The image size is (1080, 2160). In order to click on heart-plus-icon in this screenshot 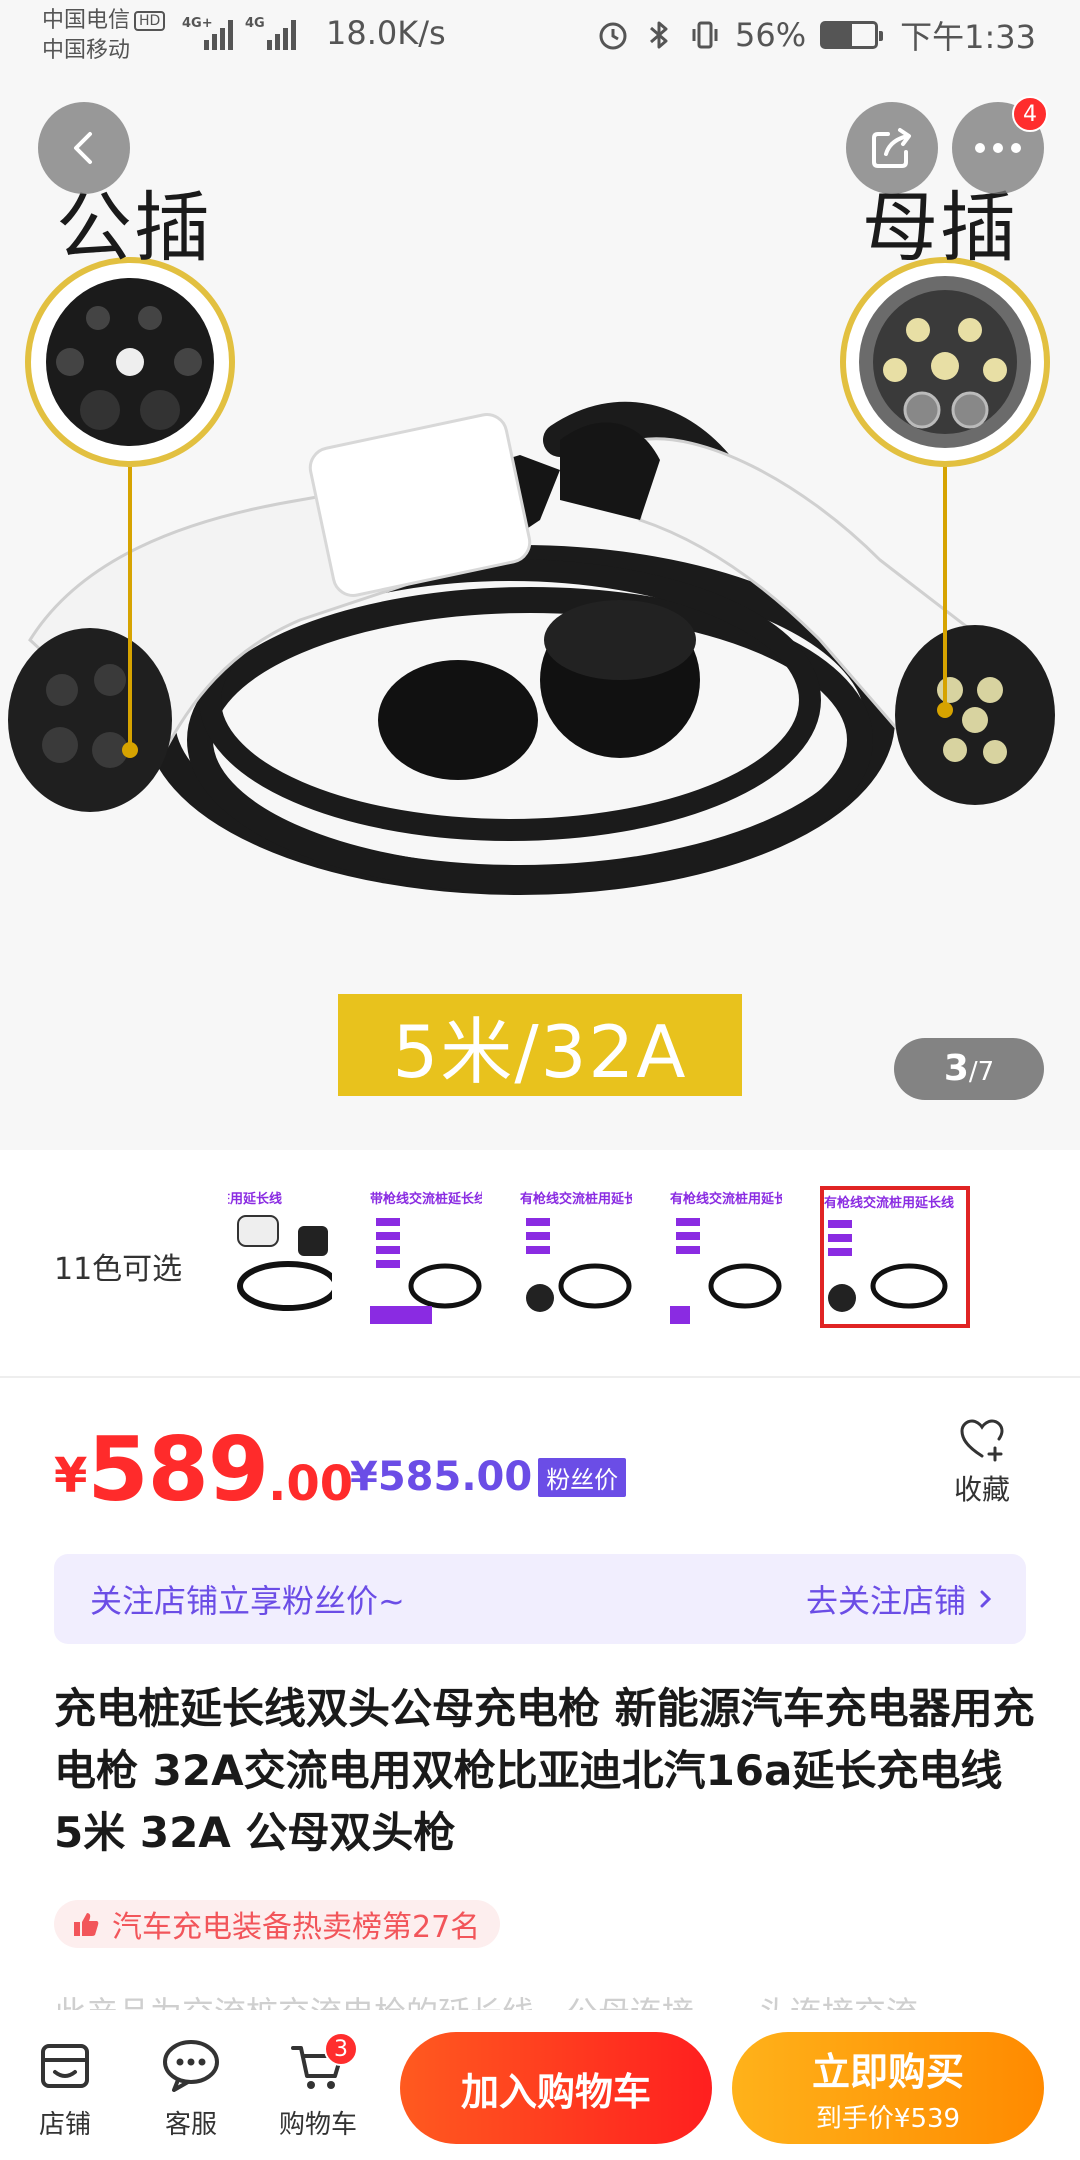, I will do `click(982, 1440)`.